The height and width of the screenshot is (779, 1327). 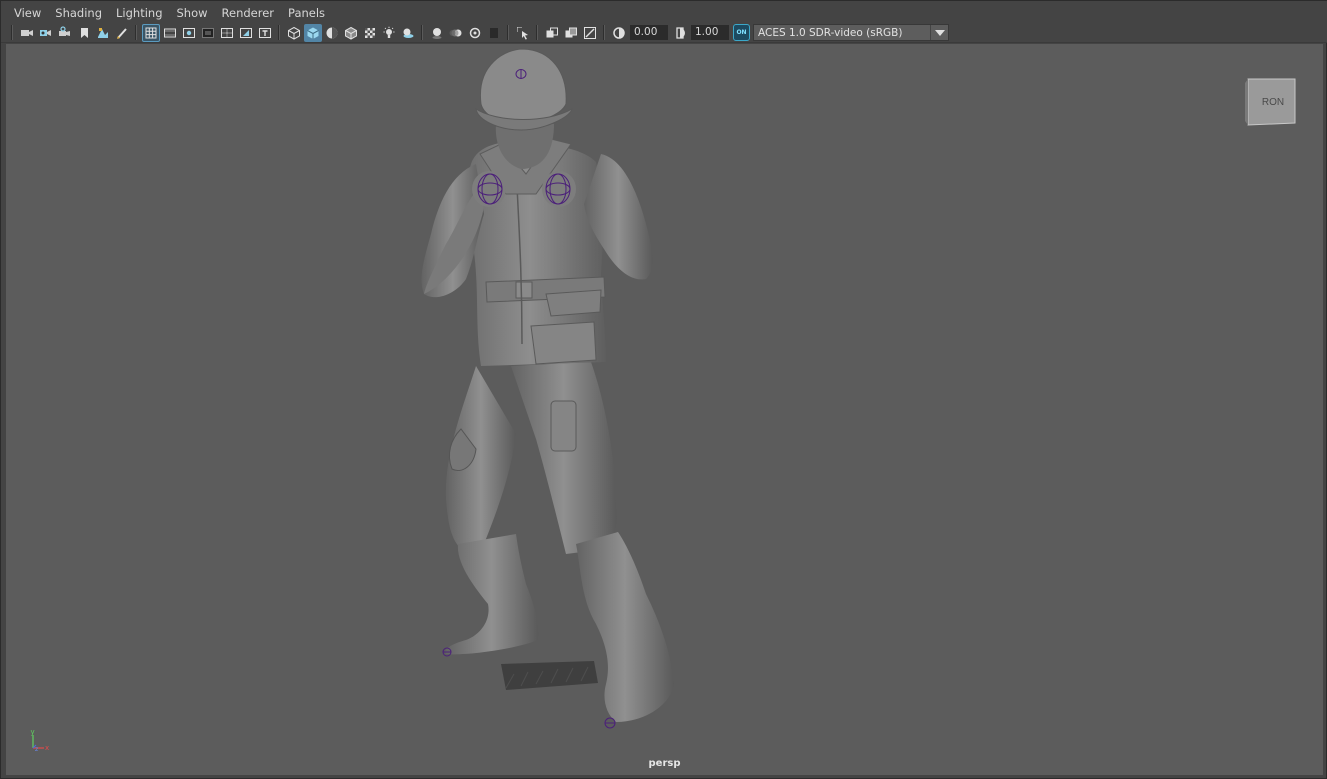 What do you see at coordinates (170, 33) in the screenshot?
I see `film-gate-icon` at bounding box center [170, 33].